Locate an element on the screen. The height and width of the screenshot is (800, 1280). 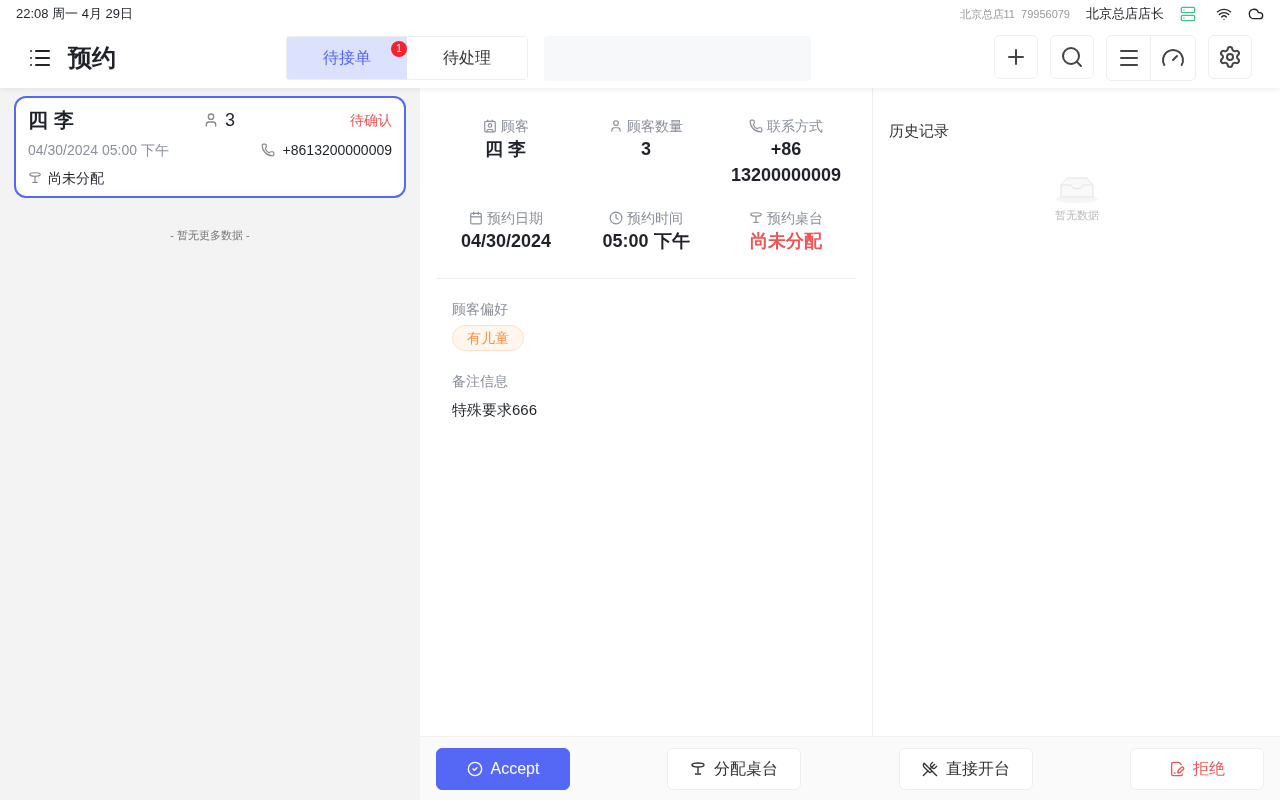
field-label: 顾客 is located at coordinates (515, 126).